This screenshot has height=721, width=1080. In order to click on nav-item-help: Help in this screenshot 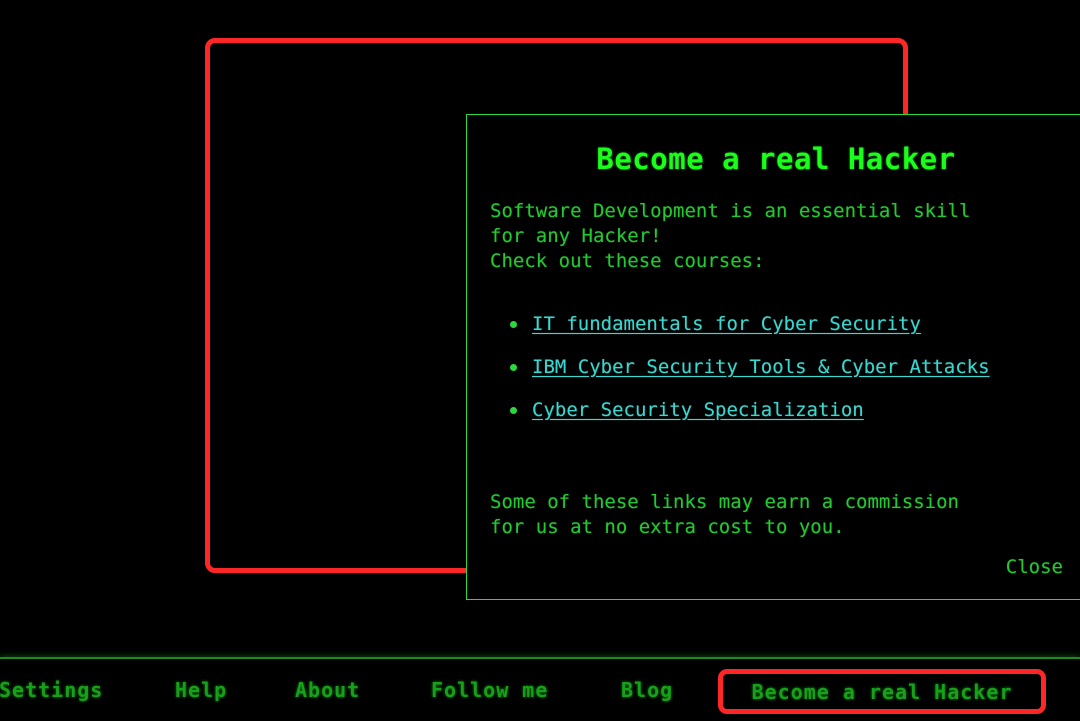, I will do `click(201, 690)`.